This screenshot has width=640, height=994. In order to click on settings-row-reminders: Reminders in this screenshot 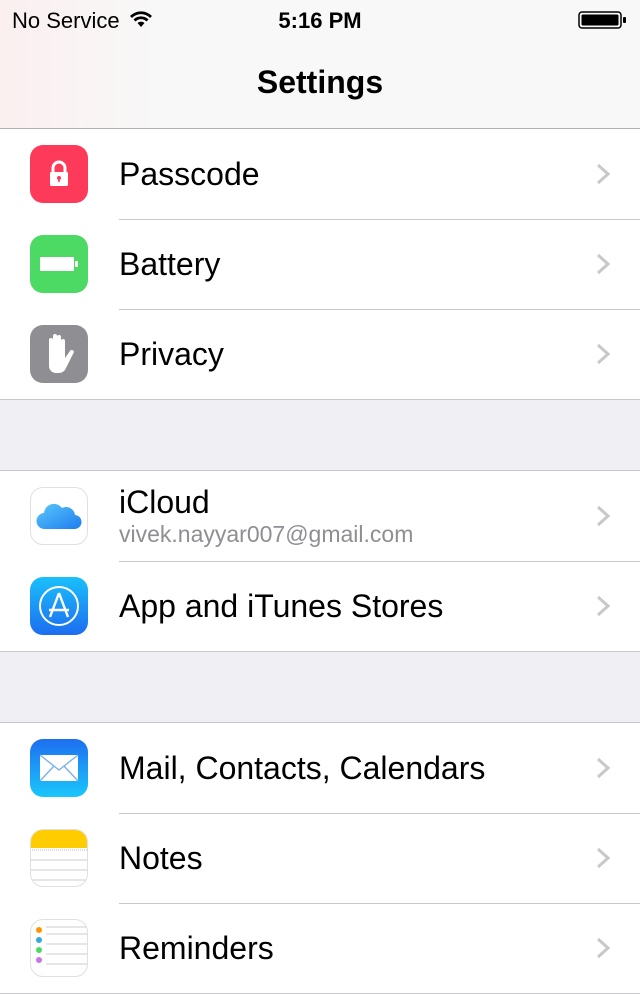, I will do `click(320, 948)`.